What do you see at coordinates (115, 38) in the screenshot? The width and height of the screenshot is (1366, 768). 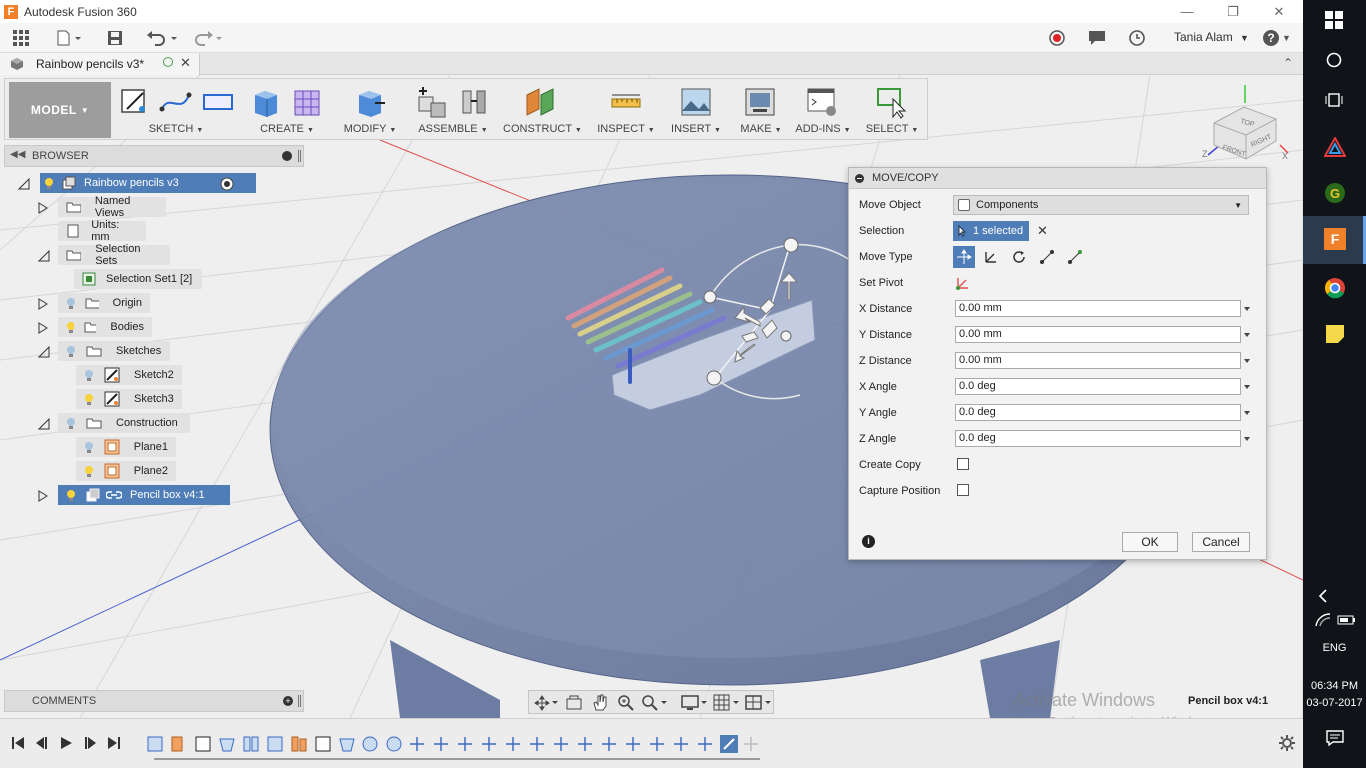 I see `save-icon` at bounding box center [115, 38].